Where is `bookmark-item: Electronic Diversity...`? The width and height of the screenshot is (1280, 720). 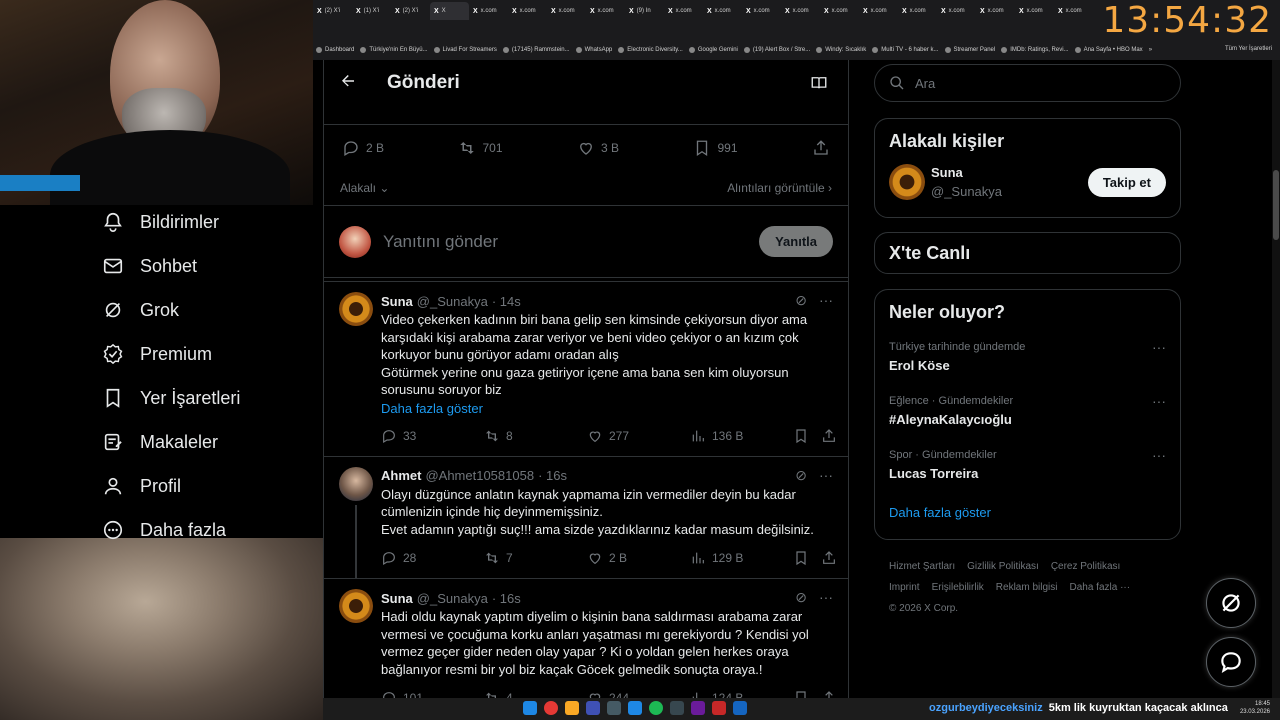 bookmark-item: Electronic Diversity... is located at coordinates (650, 50).